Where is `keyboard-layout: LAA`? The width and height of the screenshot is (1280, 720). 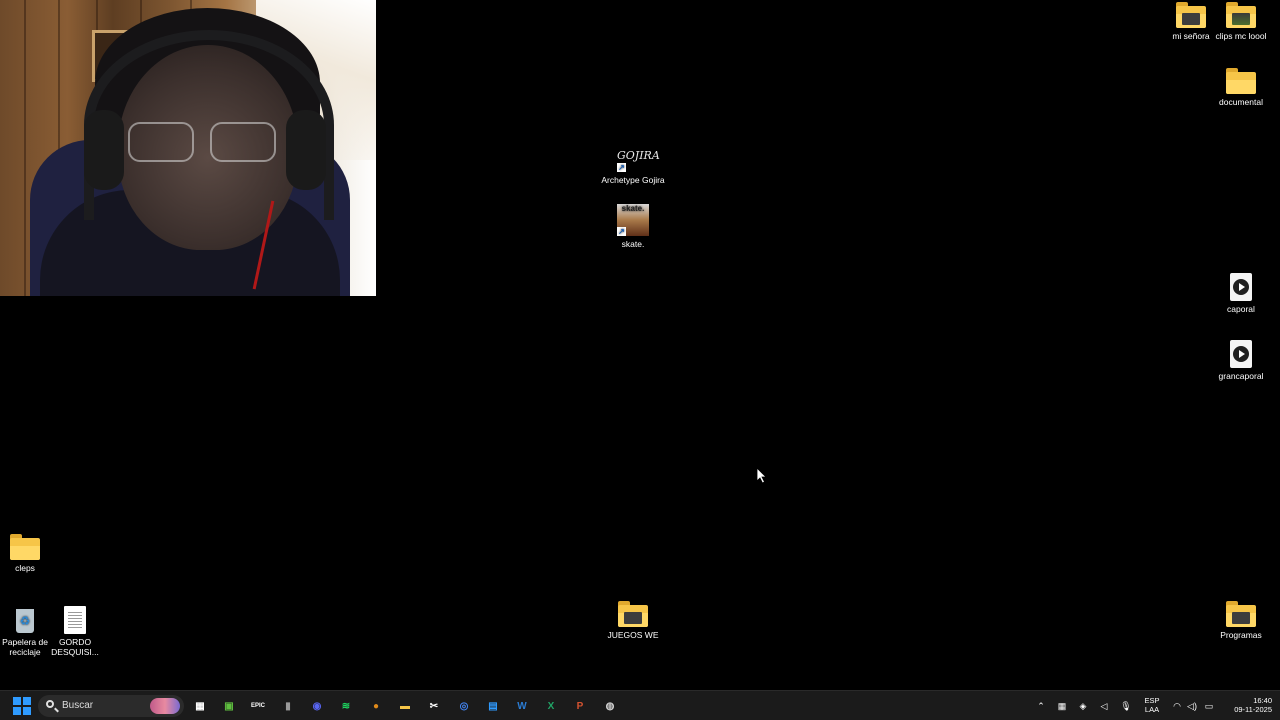
keyboard-layout: LAA is located at coordinates (1152, 709).